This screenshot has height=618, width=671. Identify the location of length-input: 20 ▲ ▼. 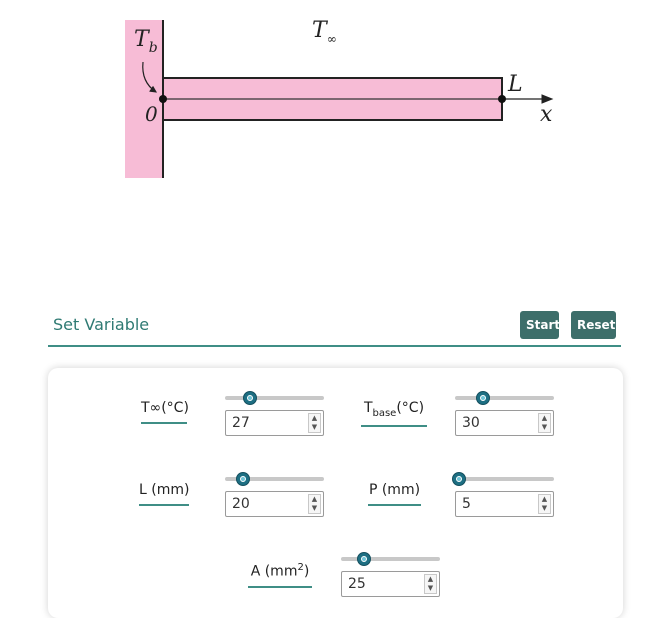
(274, 504).